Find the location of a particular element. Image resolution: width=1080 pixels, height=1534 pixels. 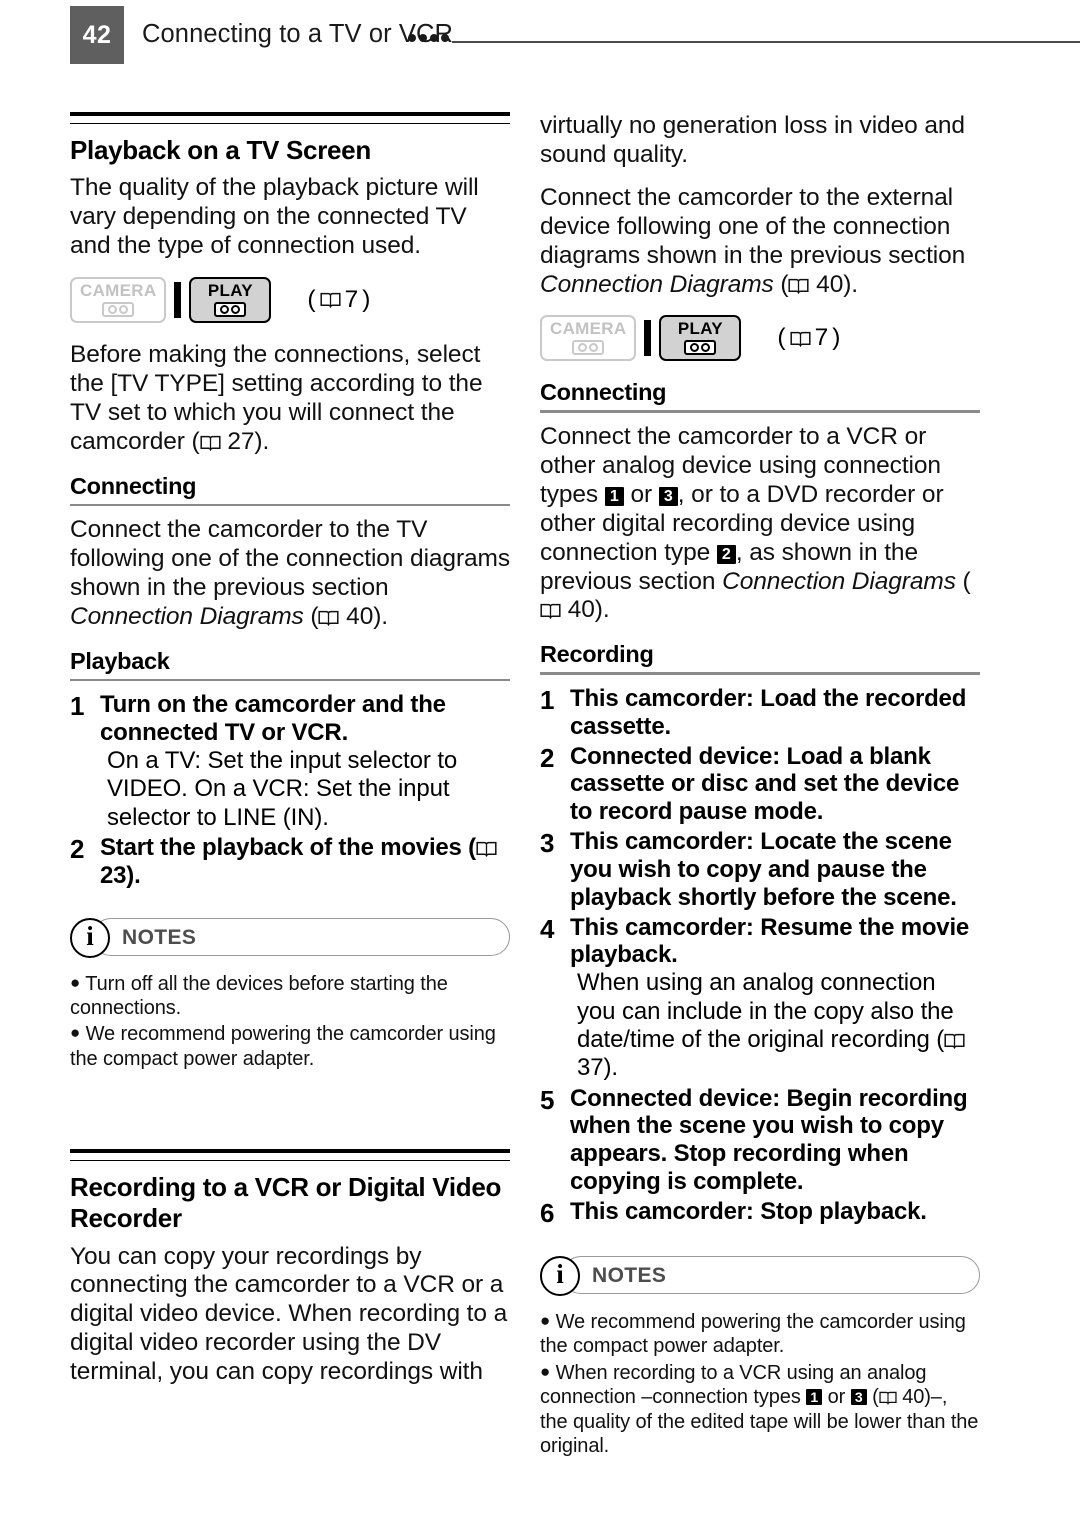

step-number: 6 is located at coordinates (547, 1212).